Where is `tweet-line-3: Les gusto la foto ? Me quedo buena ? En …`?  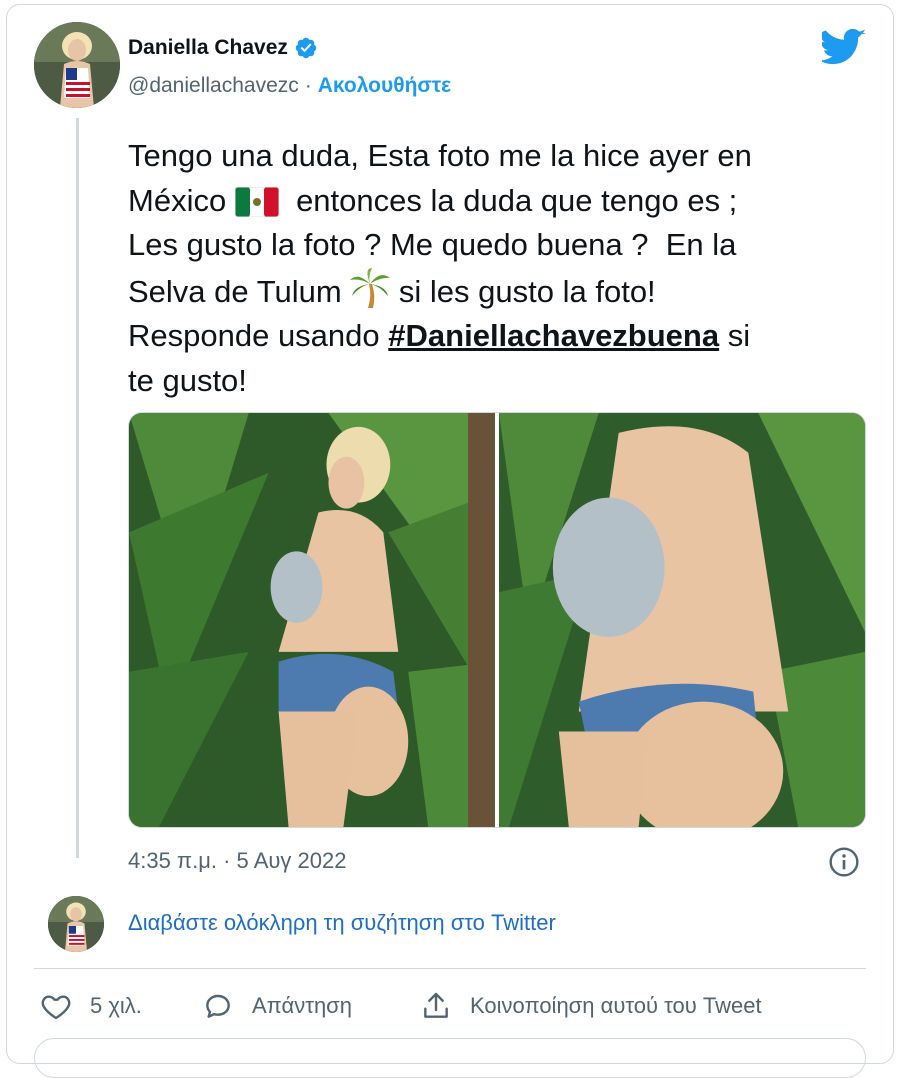
tweet-line-3: Les gusto la foto ? Me quedo buena ? En … is located at coordinates (432, 244).